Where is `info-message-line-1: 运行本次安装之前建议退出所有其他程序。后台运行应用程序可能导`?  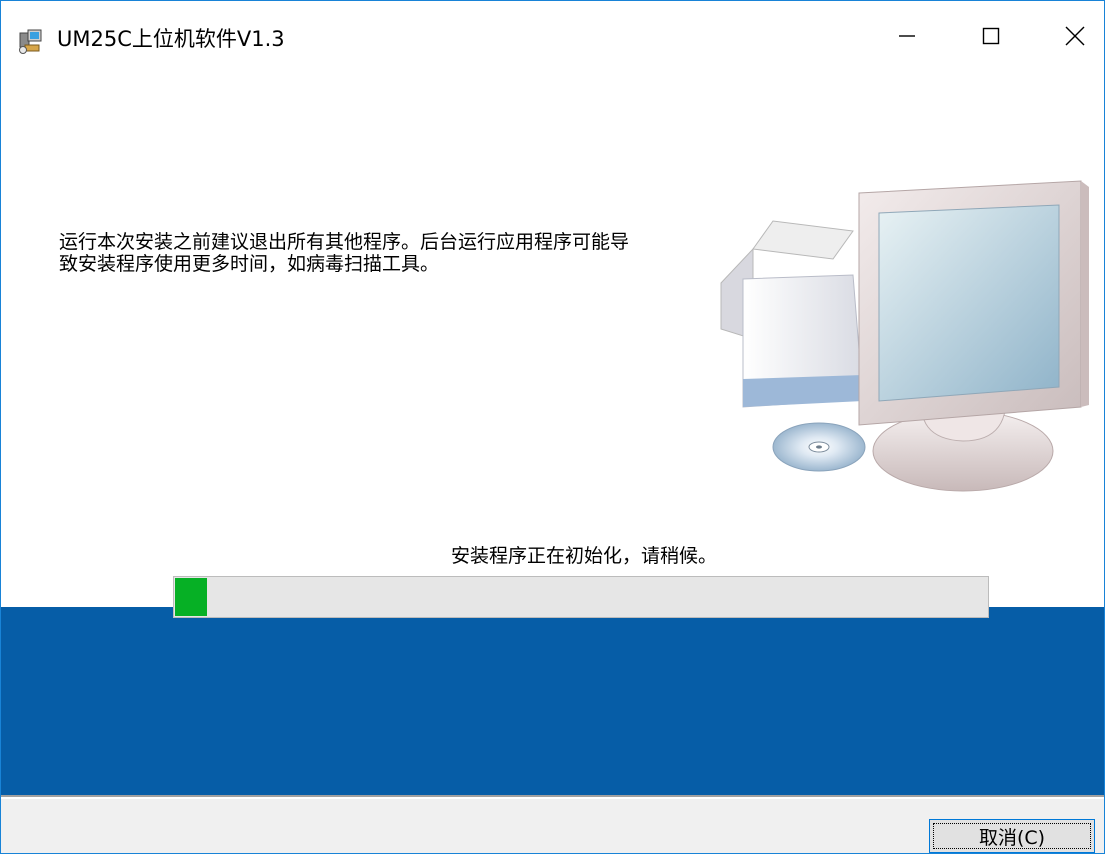
info-message-line-1: 运行本次安装之前建议退出所有其他程序。后台运行应用程序可能导 is located at coordinates (344, 242).